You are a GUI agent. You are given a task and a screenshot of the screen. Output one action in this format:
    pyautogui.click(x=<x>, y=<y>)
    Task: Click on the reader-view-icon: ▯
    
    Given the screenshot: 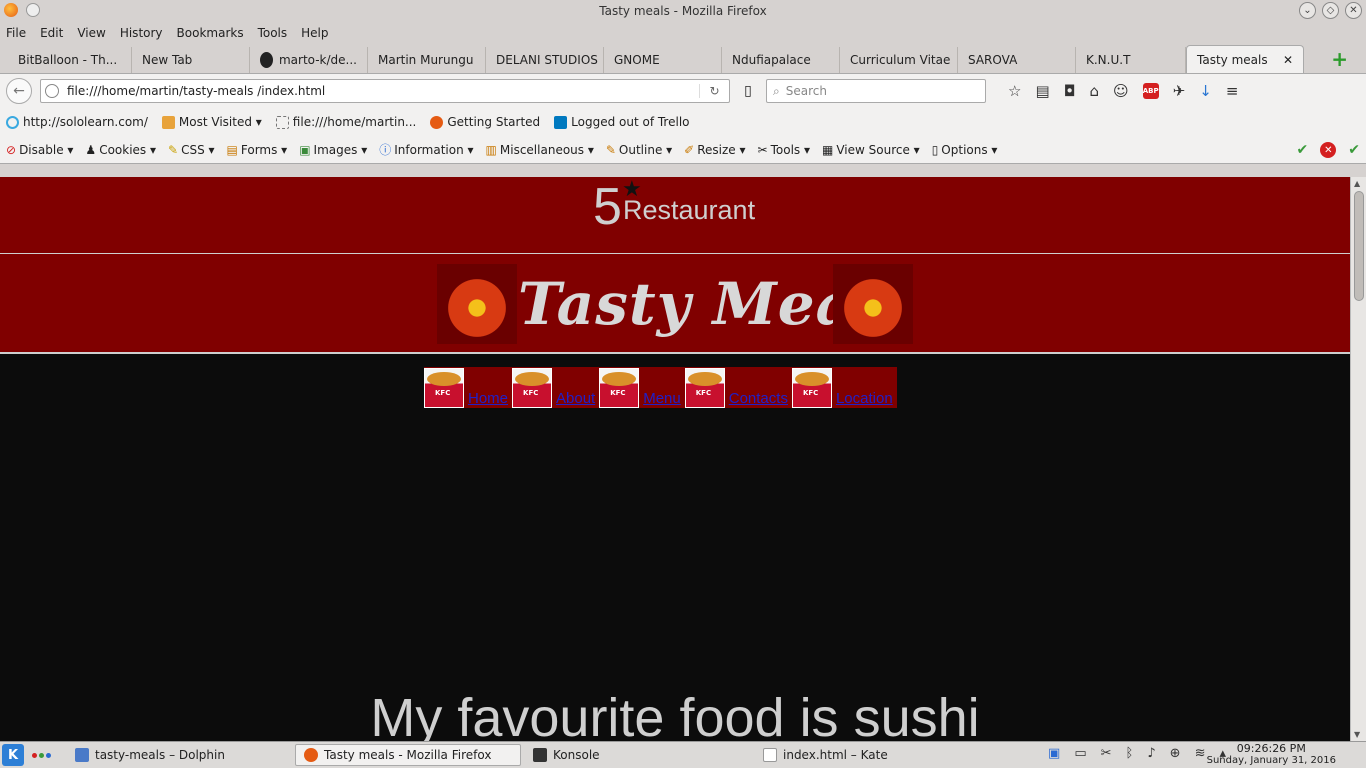 What is the action you would take?
    pyautogui.click(x=748, y=91)
    